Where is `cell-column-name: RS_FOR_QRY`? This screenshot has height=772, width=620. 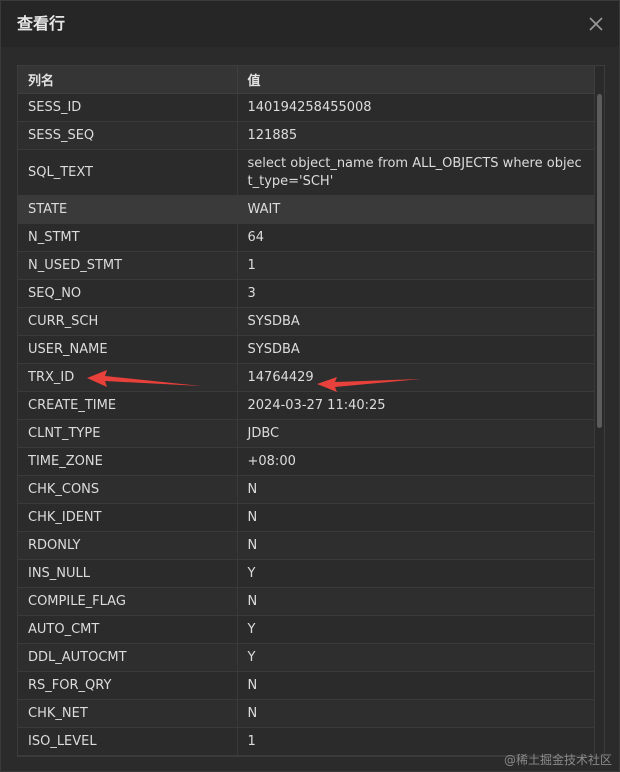
cell-column-name: RS_FOR_QRY is located at coordinates (128, 685).